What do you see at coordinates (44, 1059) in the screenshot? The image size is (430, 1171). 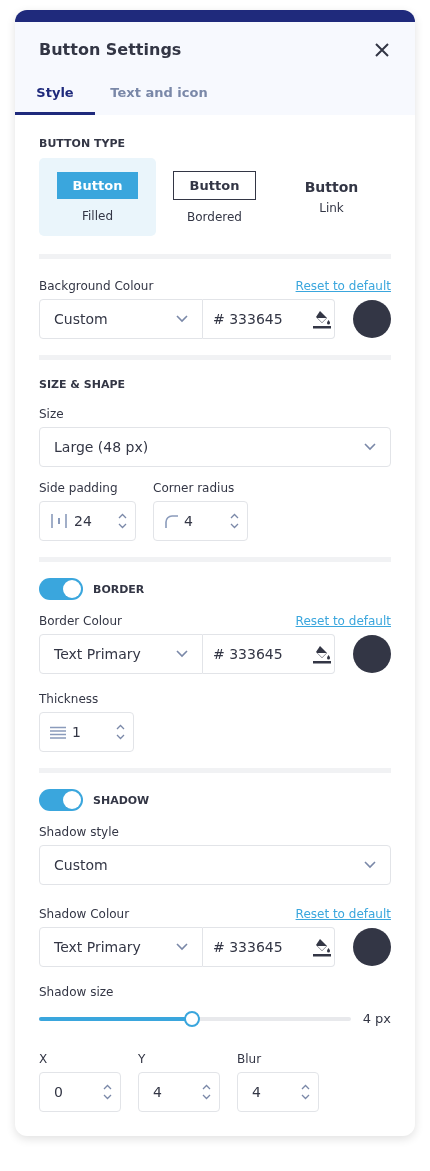 I see `field-label: X` at bounding box center [44, 1059].